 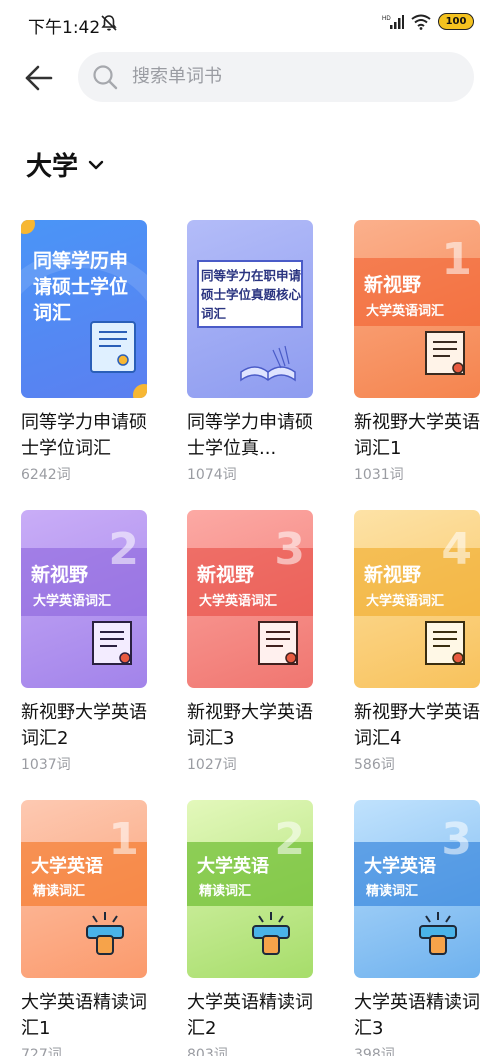 I want to click on open-book-icon, so click(x=268, y=363).